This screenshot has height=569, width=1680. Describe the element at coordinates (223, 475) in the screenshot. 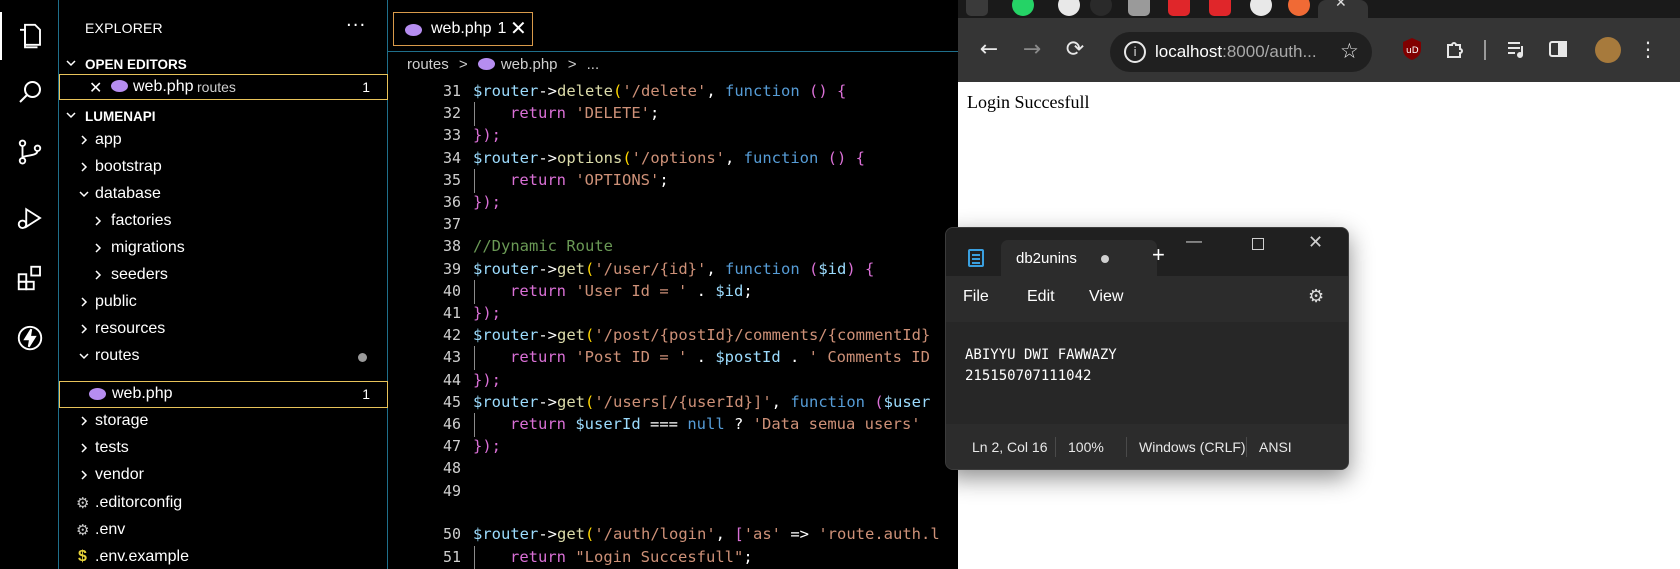

I see `tree-folder-vendor: vendor` at that location.